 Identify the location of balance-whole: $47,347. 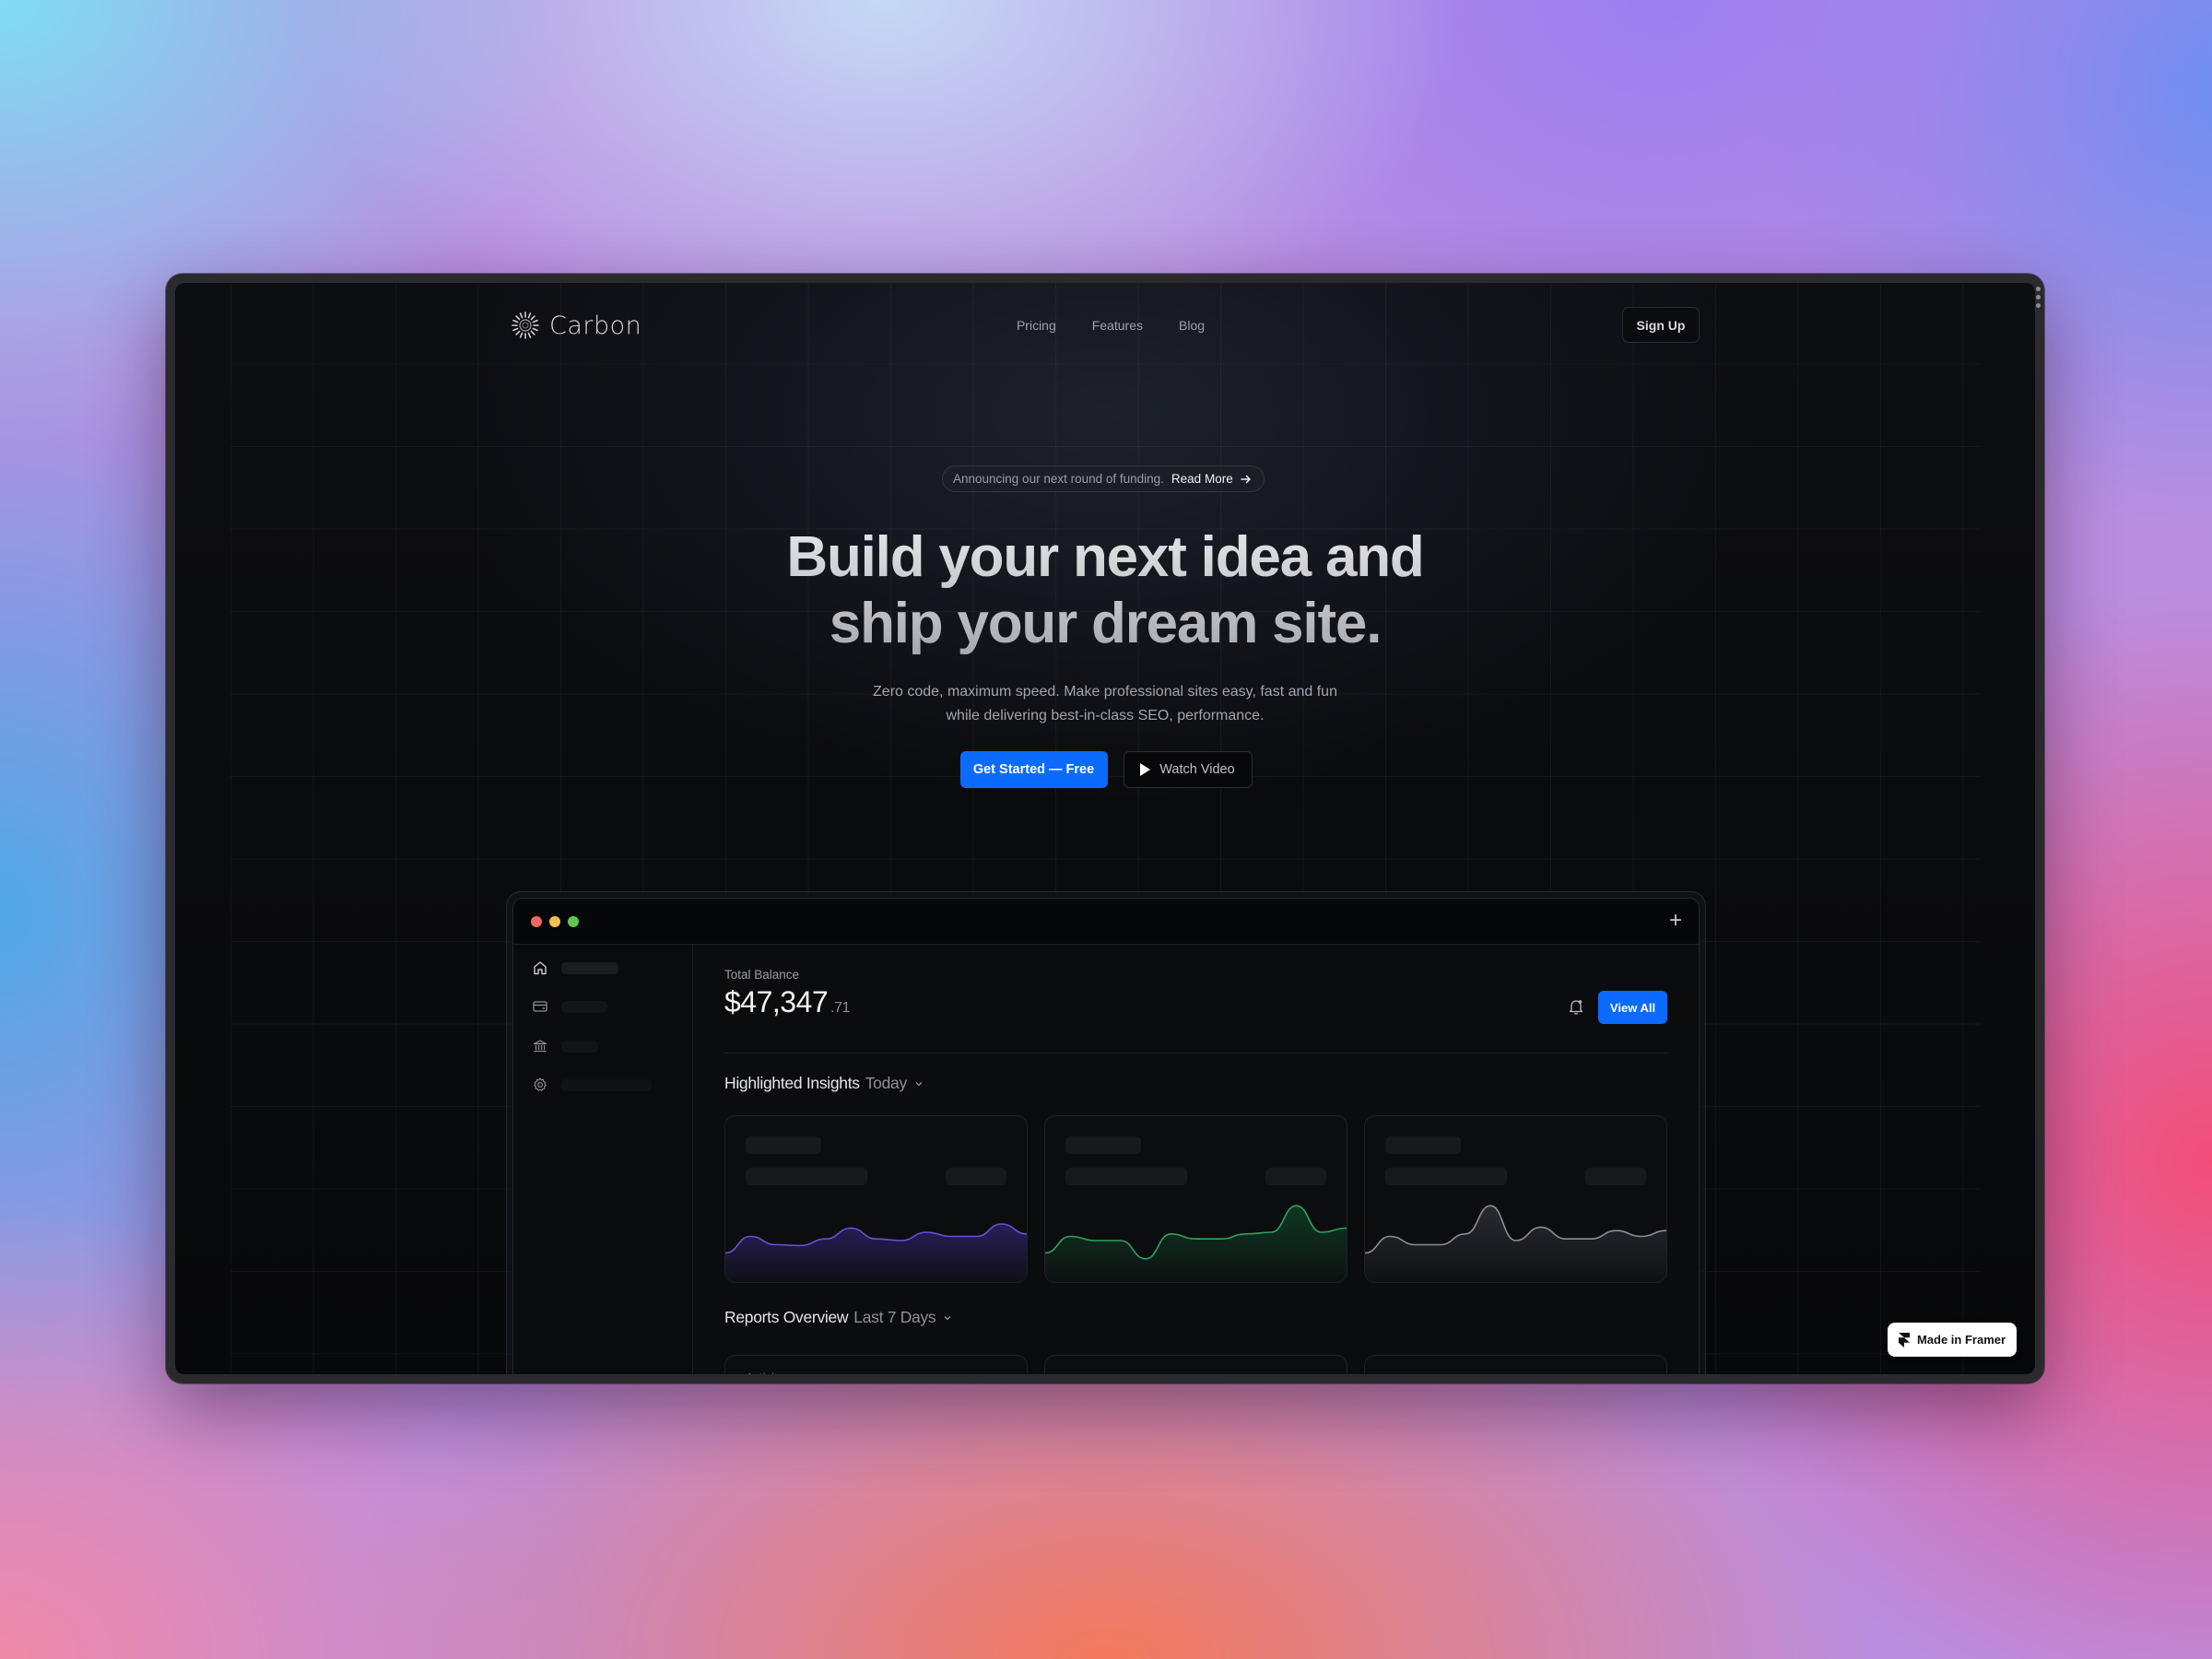
(776, 1001).